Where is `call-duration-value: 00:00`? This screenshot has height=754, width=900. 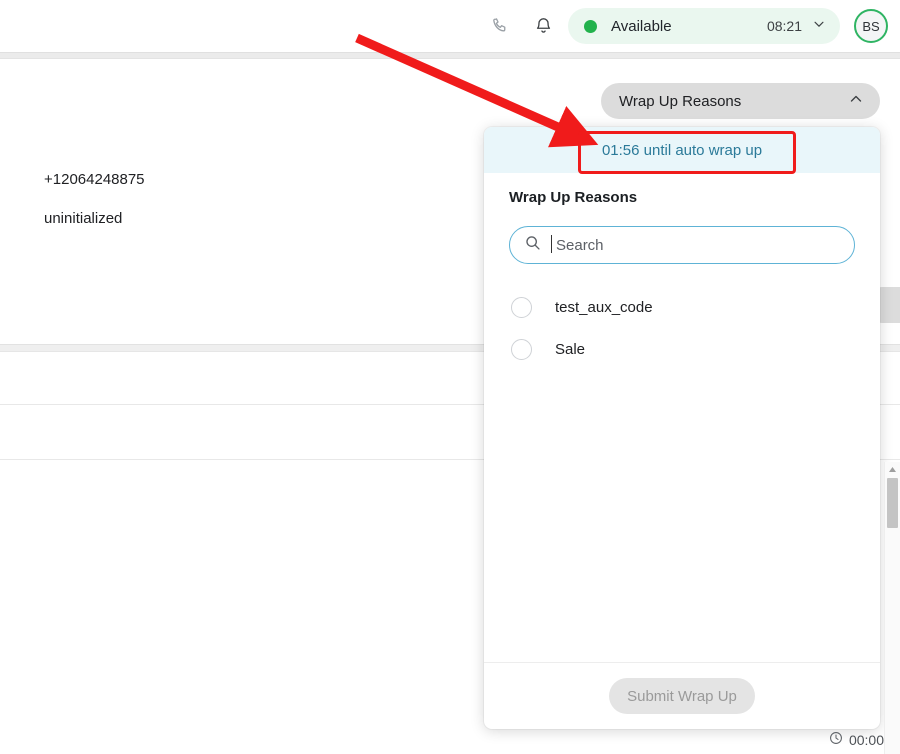
call-duration-value: 00:00 is located at coordinates (866, 739).